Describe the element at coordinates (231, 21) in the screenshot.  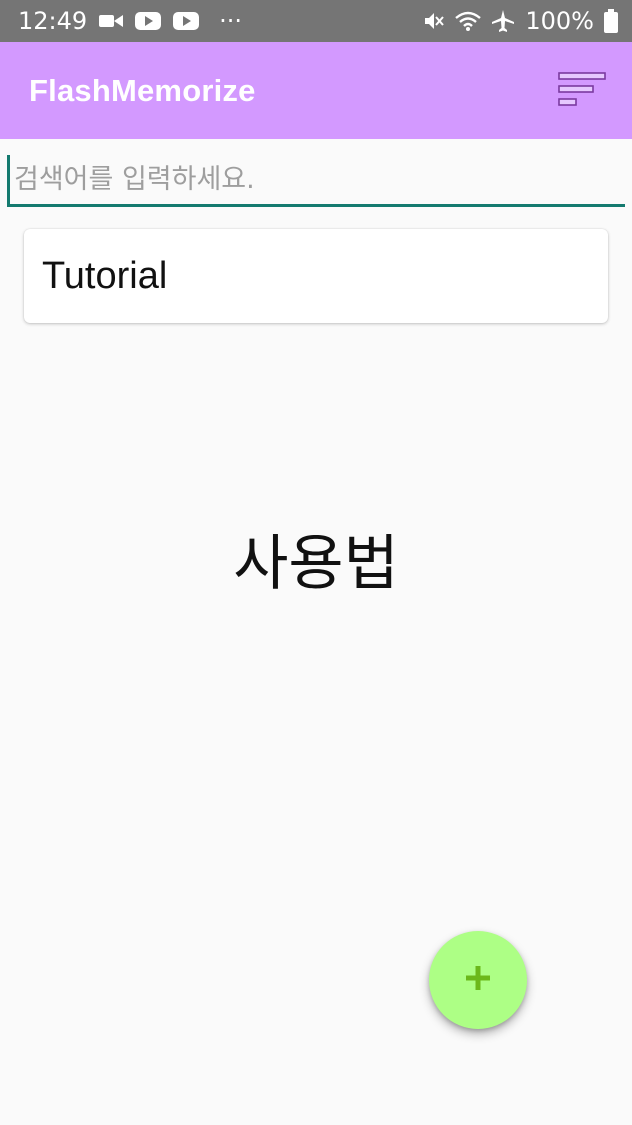
I see `more-notifications-dots: ···` at that location.